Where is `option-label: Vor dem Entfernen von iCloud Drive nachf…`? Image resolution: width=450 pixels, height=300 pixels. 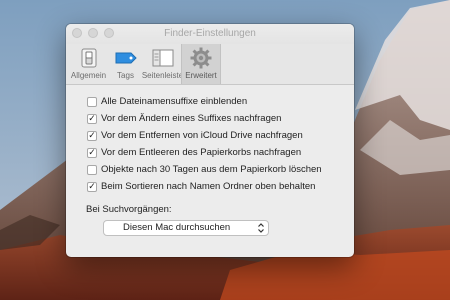 option-label: Vor dem Entfernen von iCloud Drive nachf… is located at coordinates (202, 135).